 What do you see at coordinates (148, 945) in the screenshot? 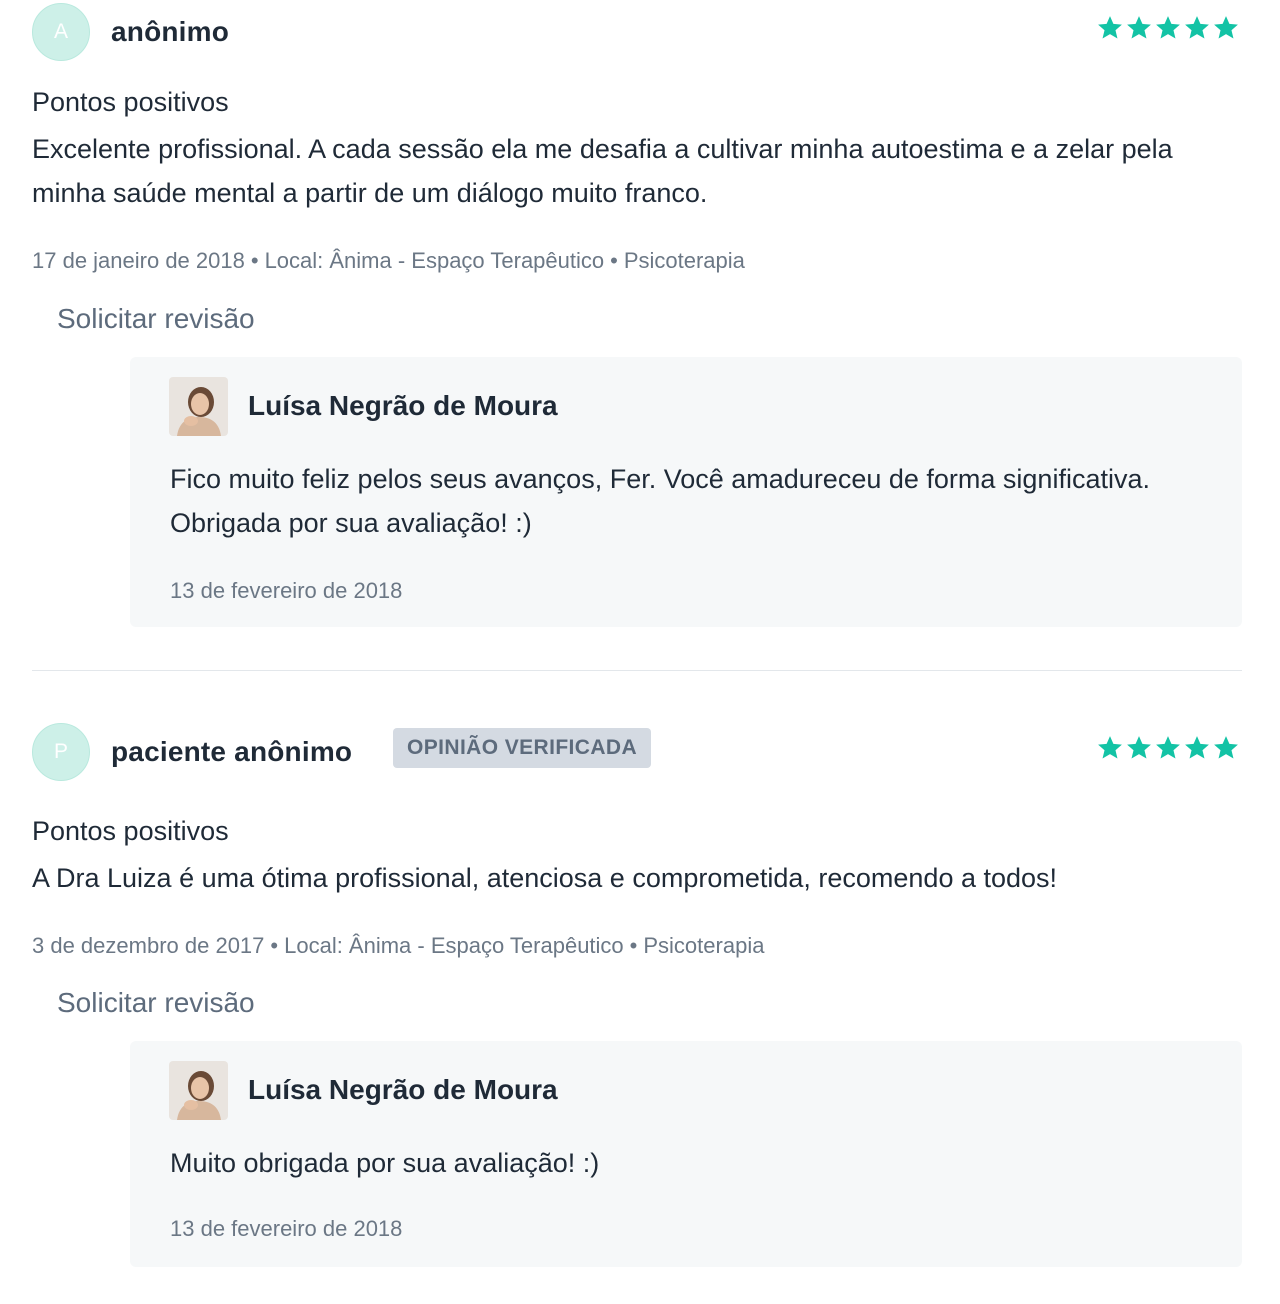
I see `review-date: 3 de dezembro de 2017` at bounding box center [148, 945].